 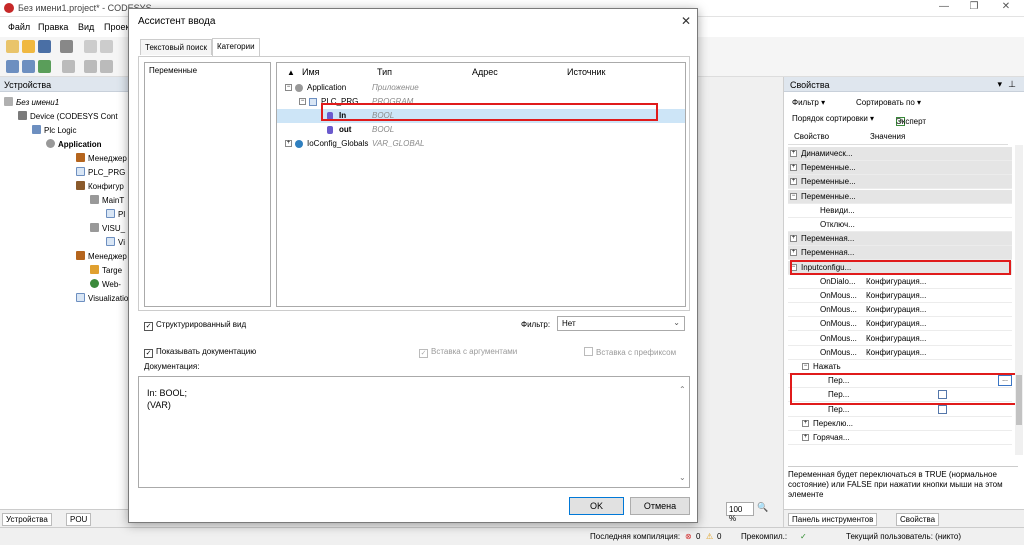 I want to click on property-row: − Нажать, so click(x=900, y=367).